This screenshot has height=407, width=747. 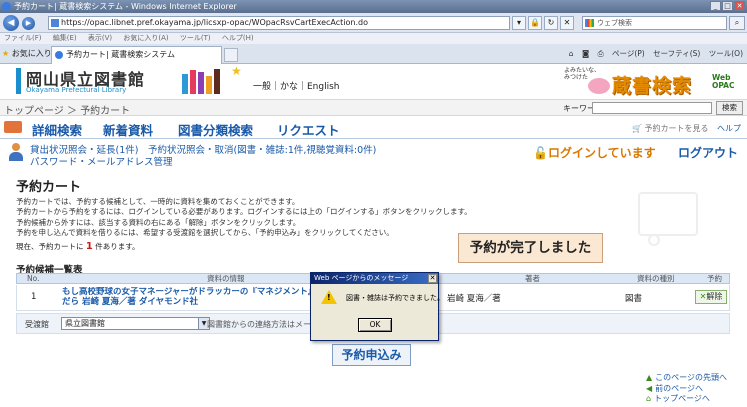 What do you see at coordinates (726, 53) in the screenshot?
I see `cmd-tools: ツール(O)` at bounding box center [726, 53].